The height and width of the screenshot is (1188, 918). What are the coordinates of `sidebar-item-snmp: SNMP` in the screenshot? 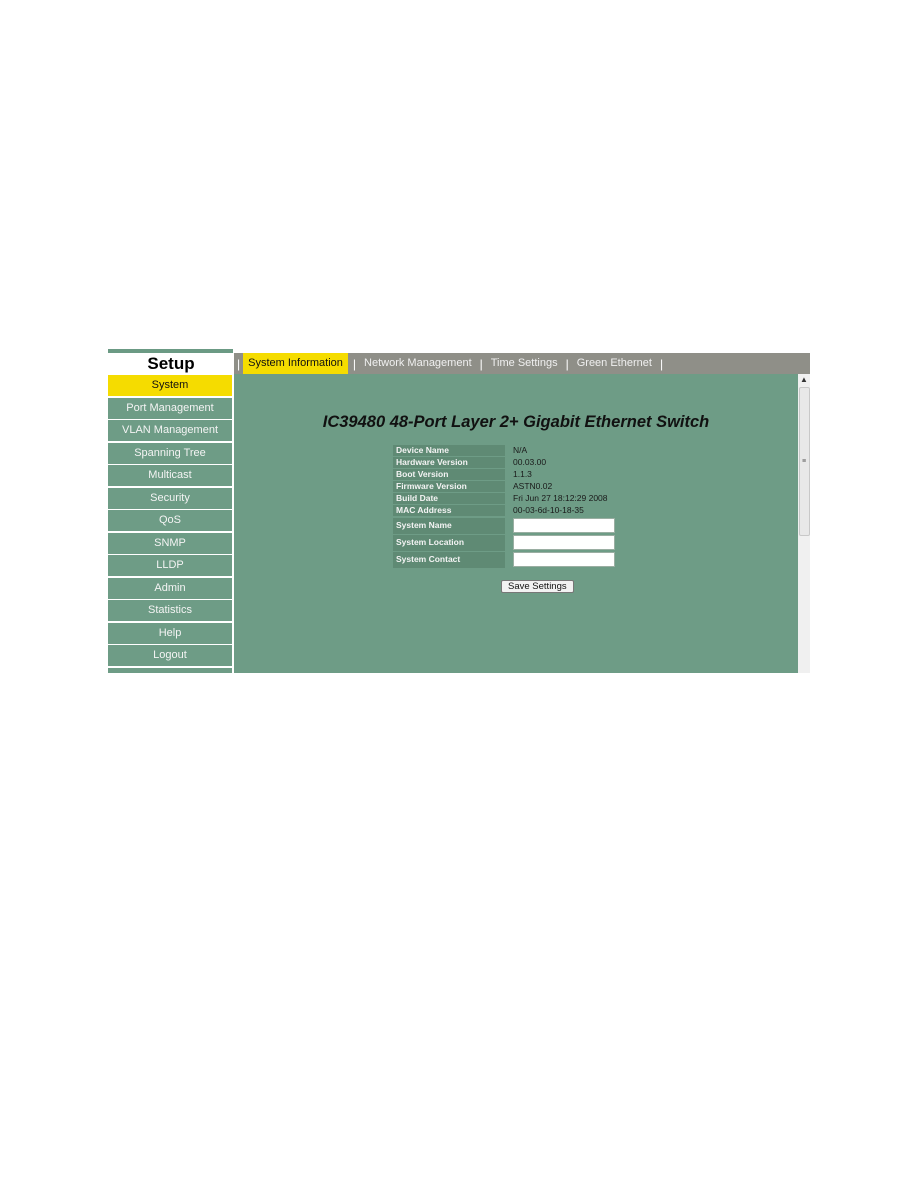 It's located at (171, 543).